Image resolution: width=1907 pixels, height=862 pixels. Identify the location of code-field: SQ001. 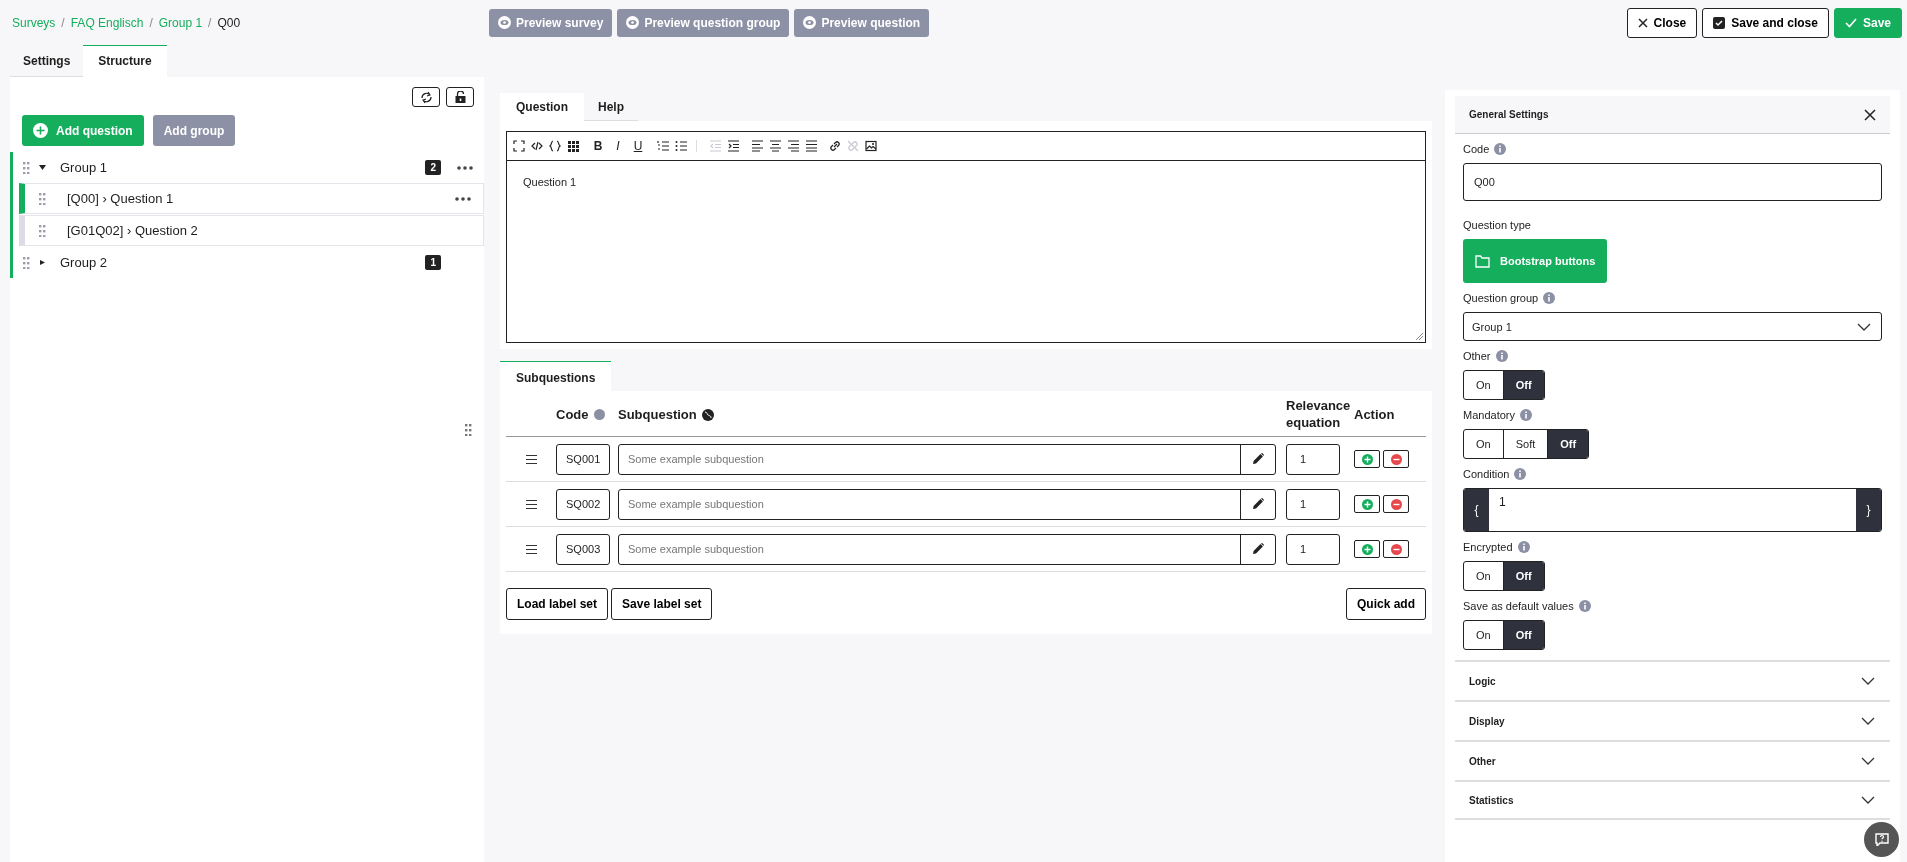
(583, 459).